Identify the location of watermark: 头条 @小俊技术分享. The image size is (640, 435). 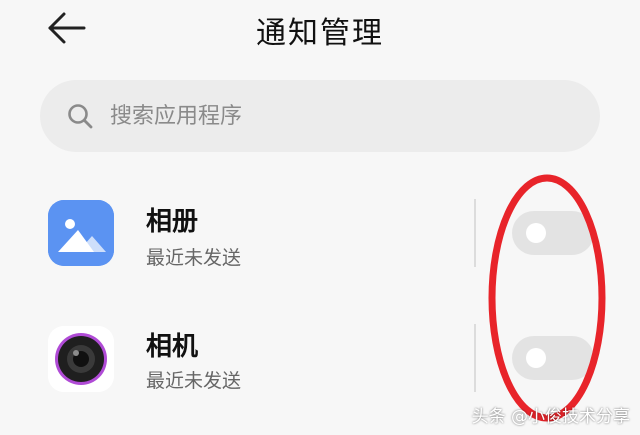
(550, 417).